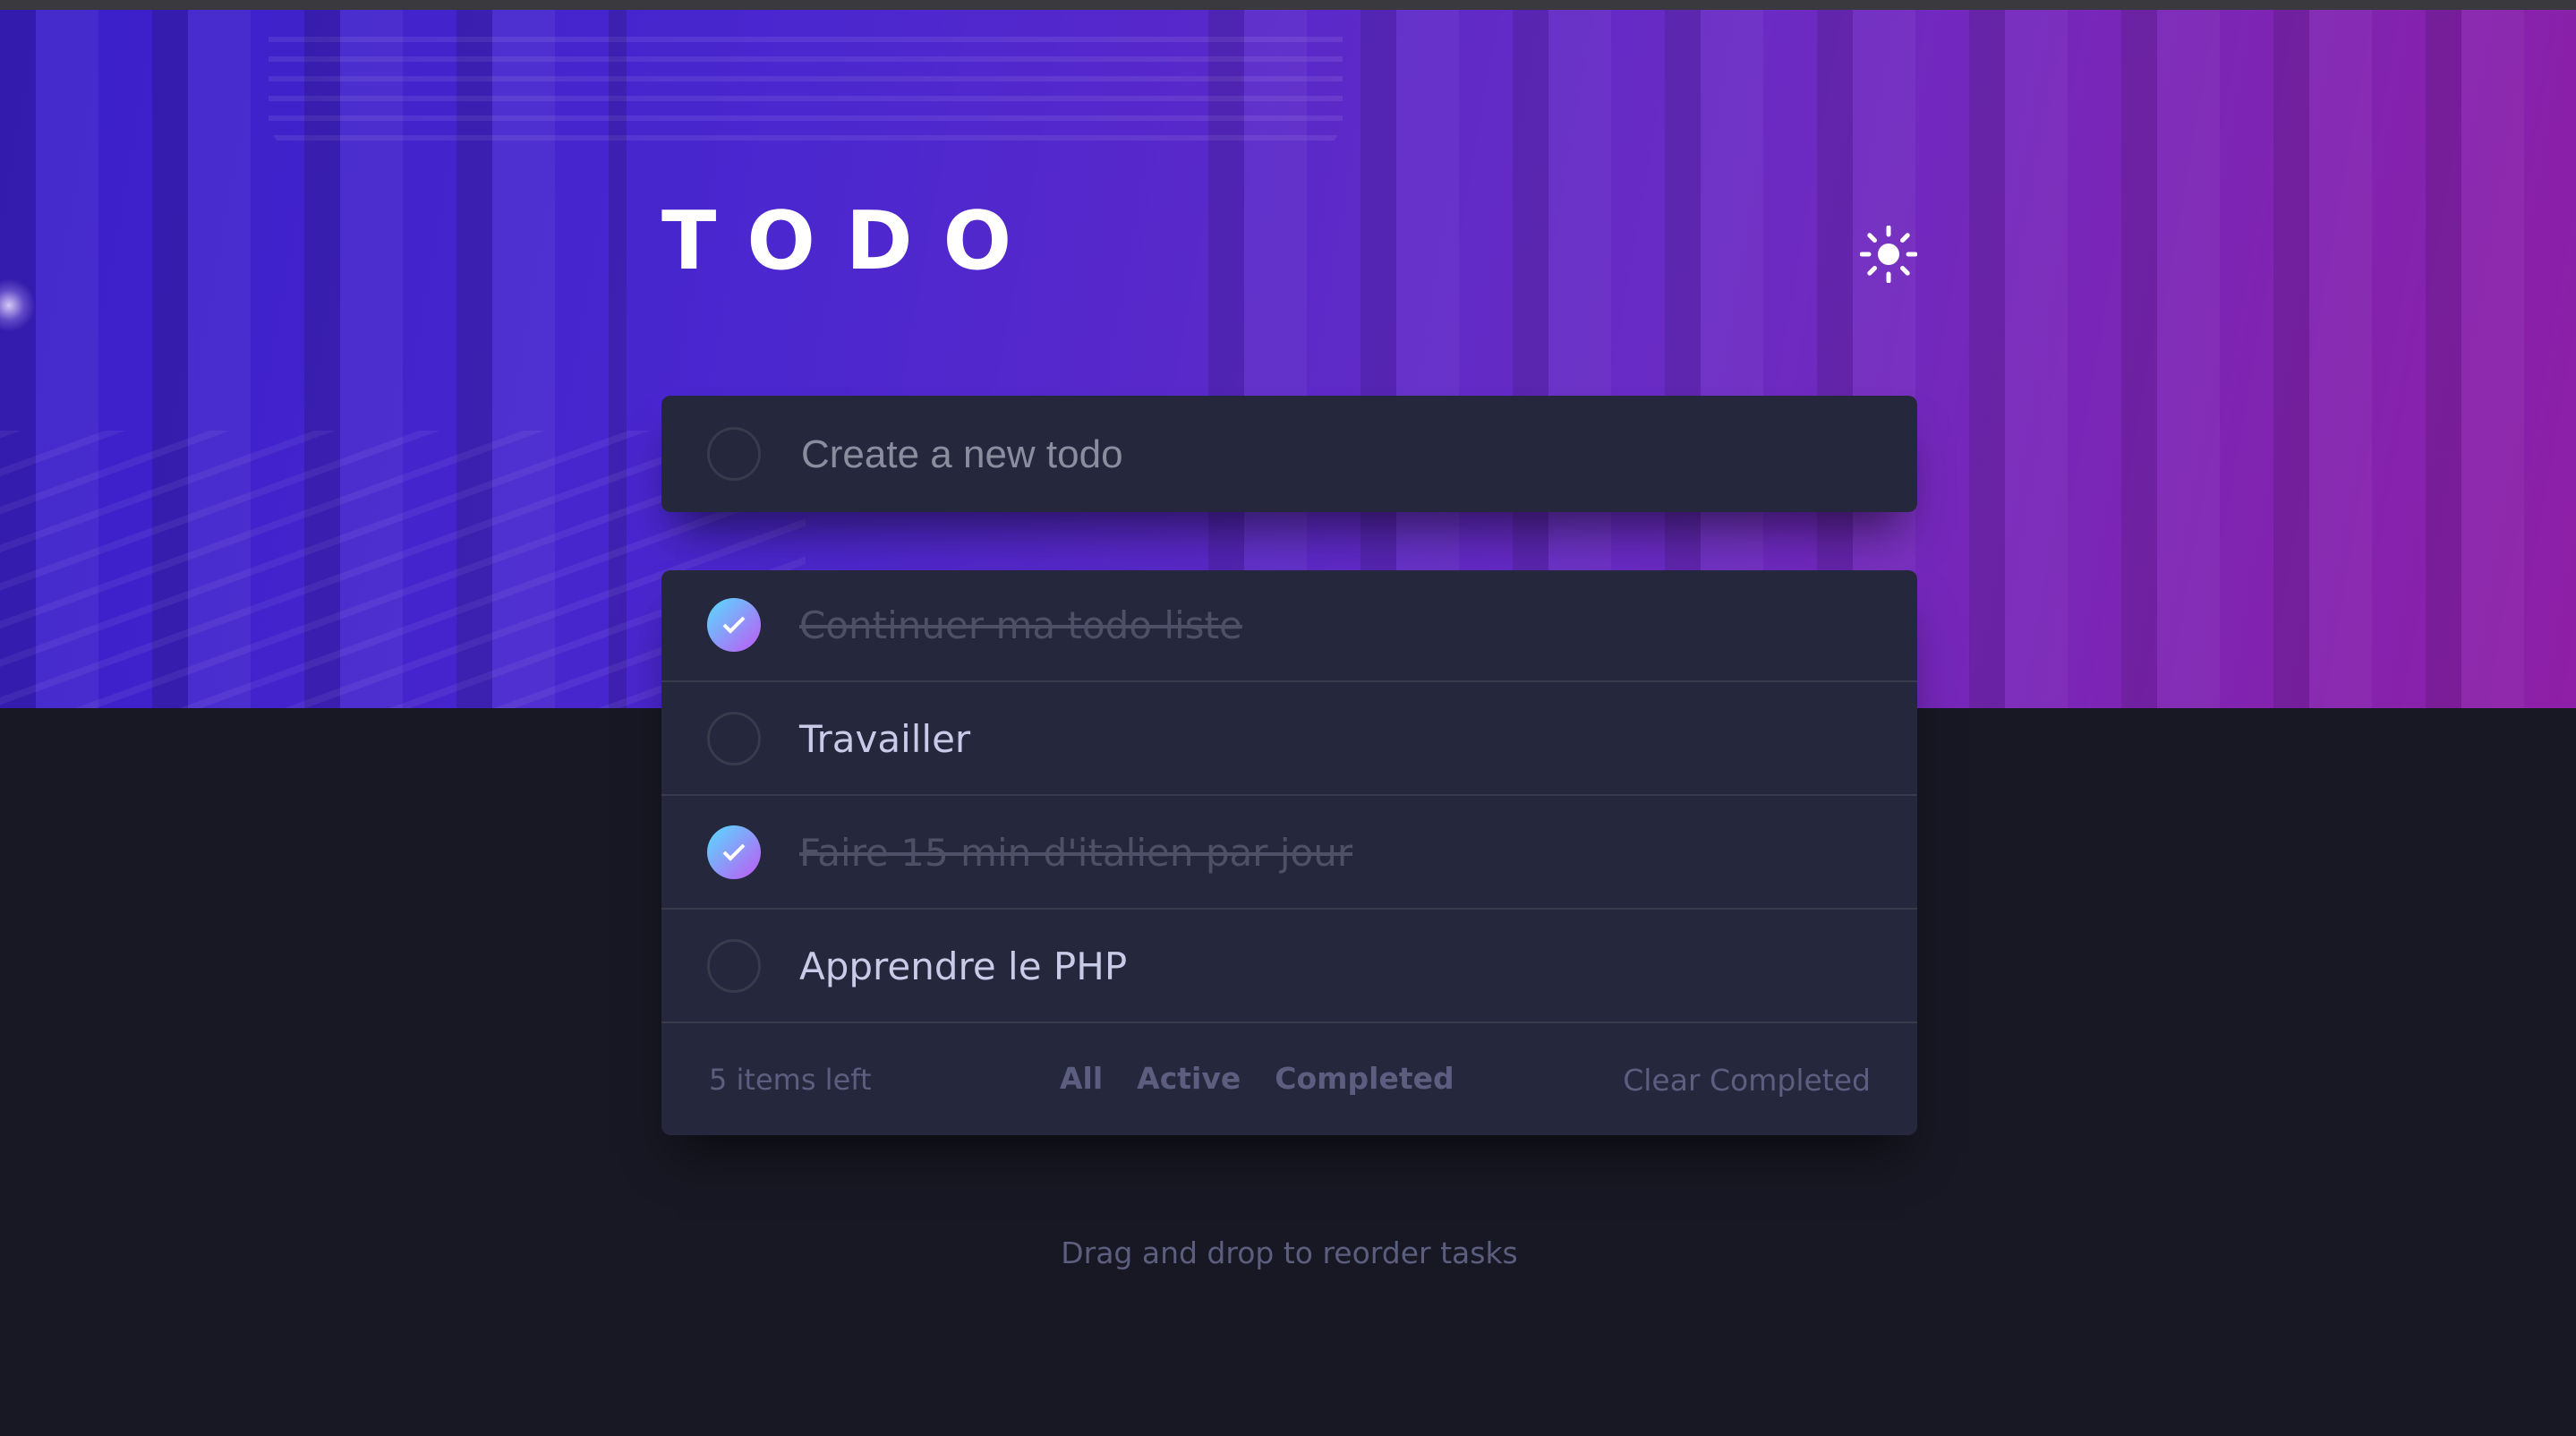  What do you see at coordinates (1747, 1080) in the screenshot?
I see `clear-completed-button: Clear Completed` at bounding box center [1747, 1080].